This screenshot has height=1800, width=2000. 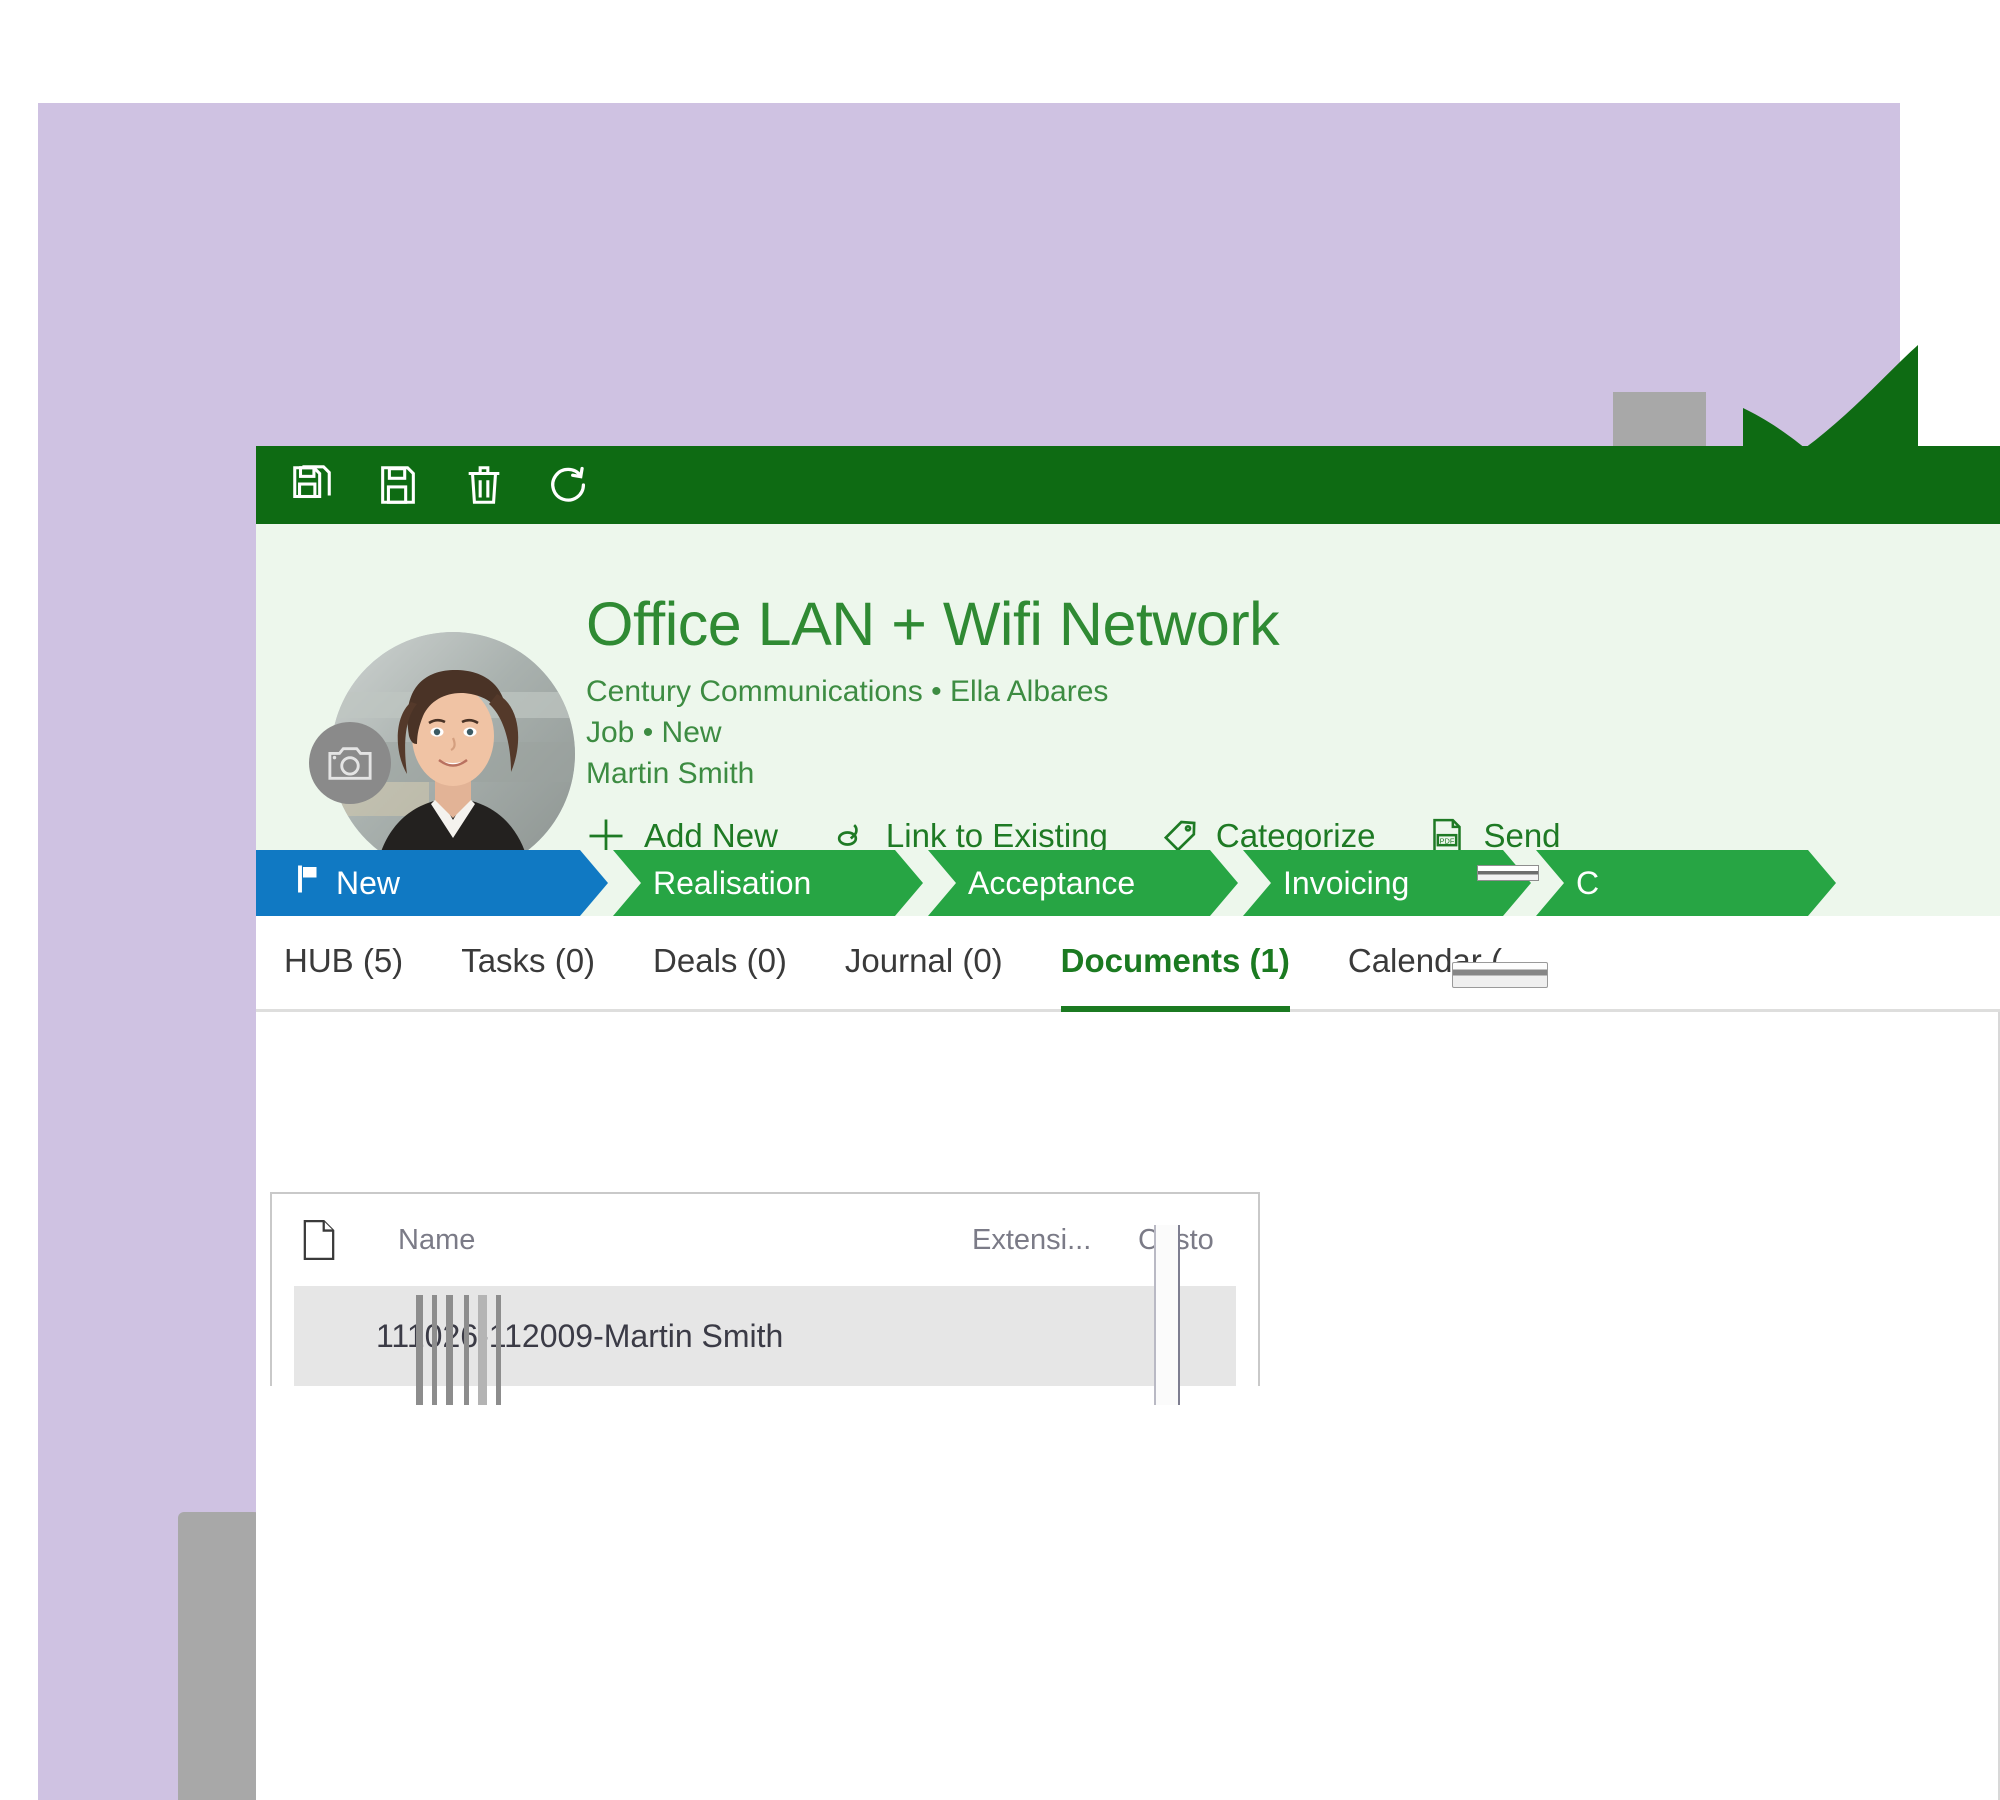 I want to click on subtitle-line-3: Martin Smith, so click(x=670, y=773).